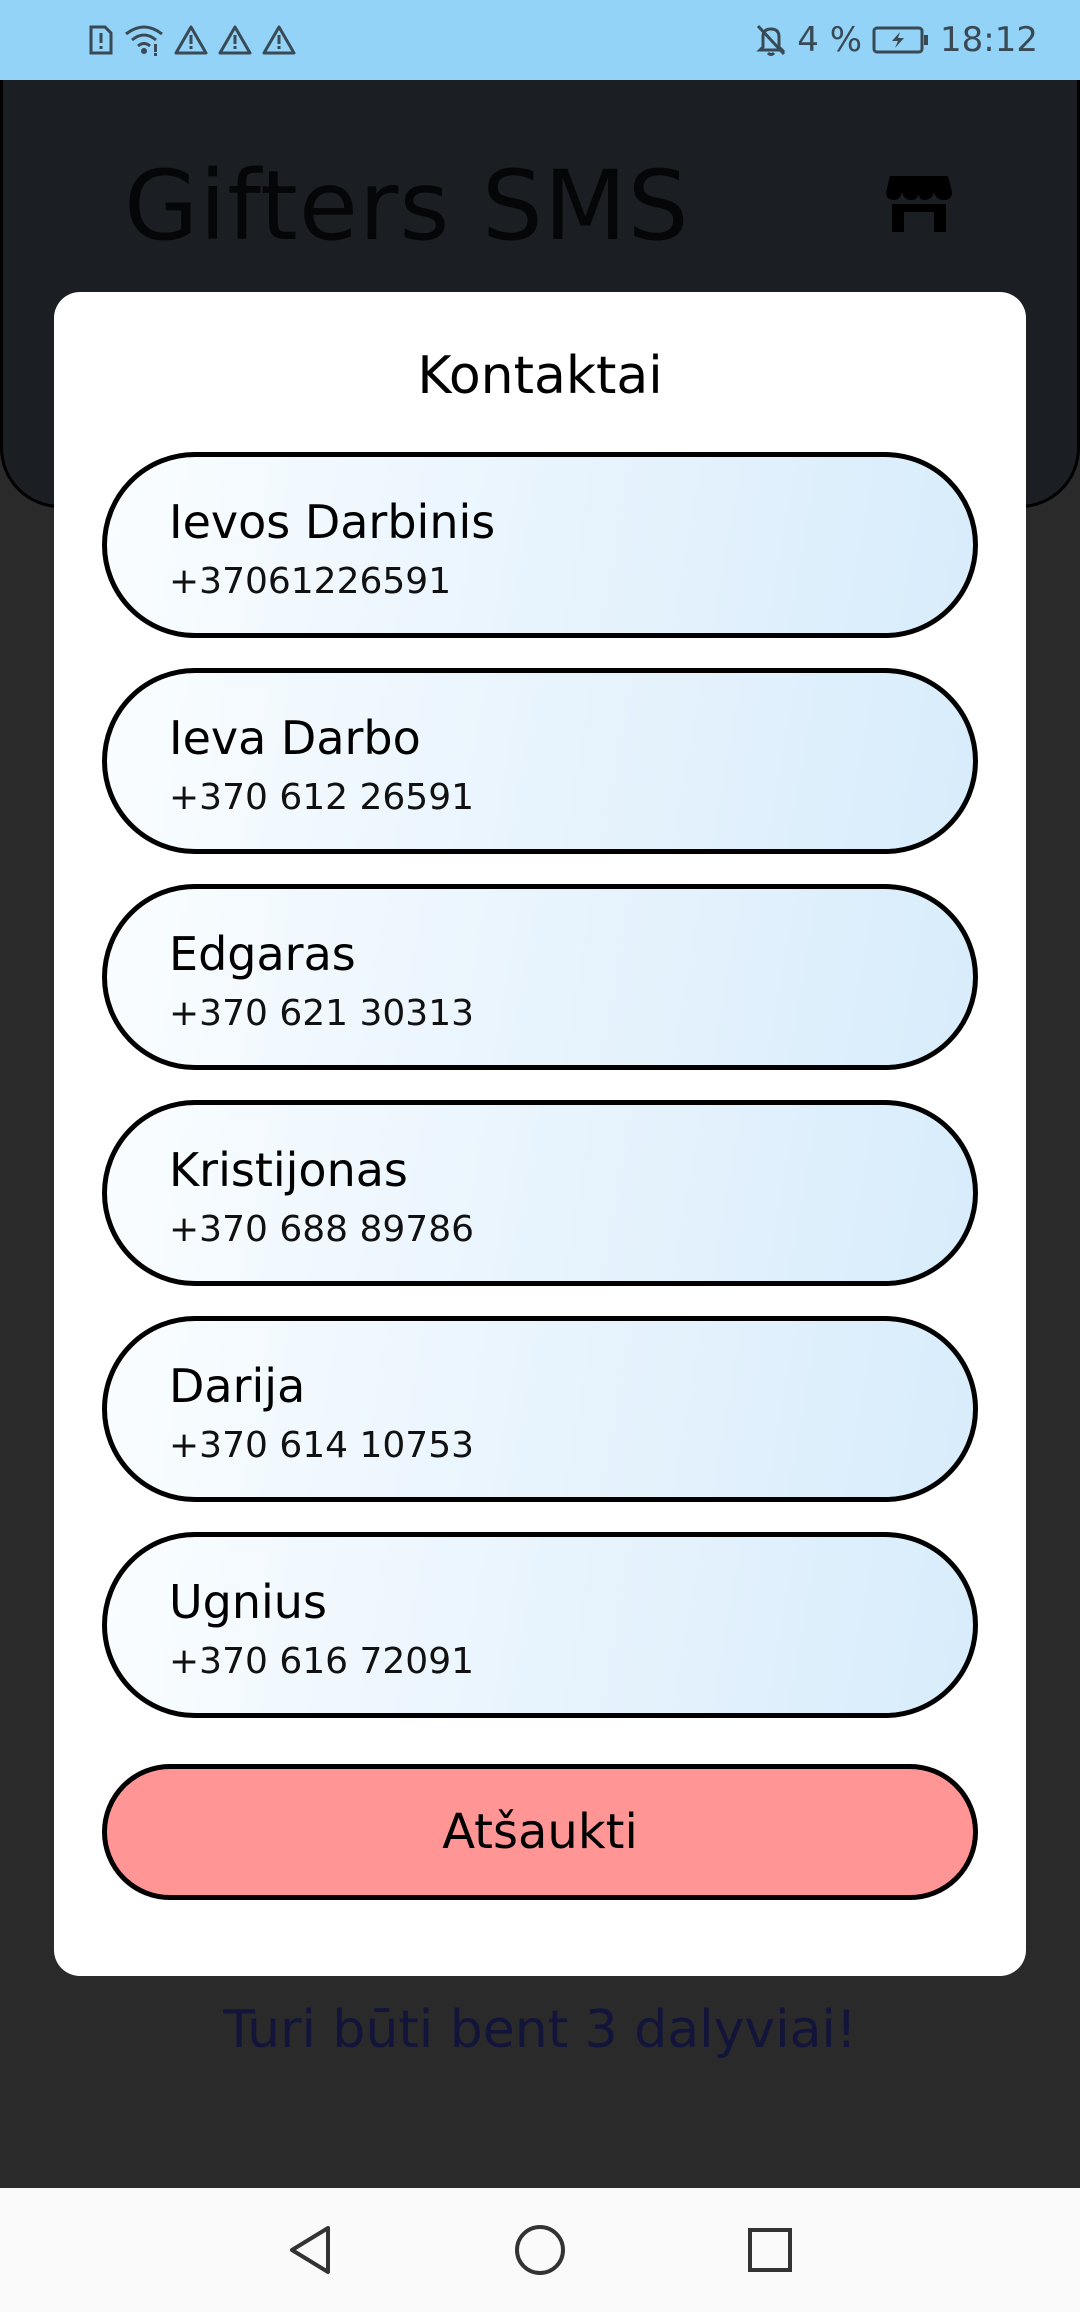  Describe the element at coordinates (540, 2030) in the screenshot. I see `participants-warning: Turi būti bent 3 dalyviai!` at that location.